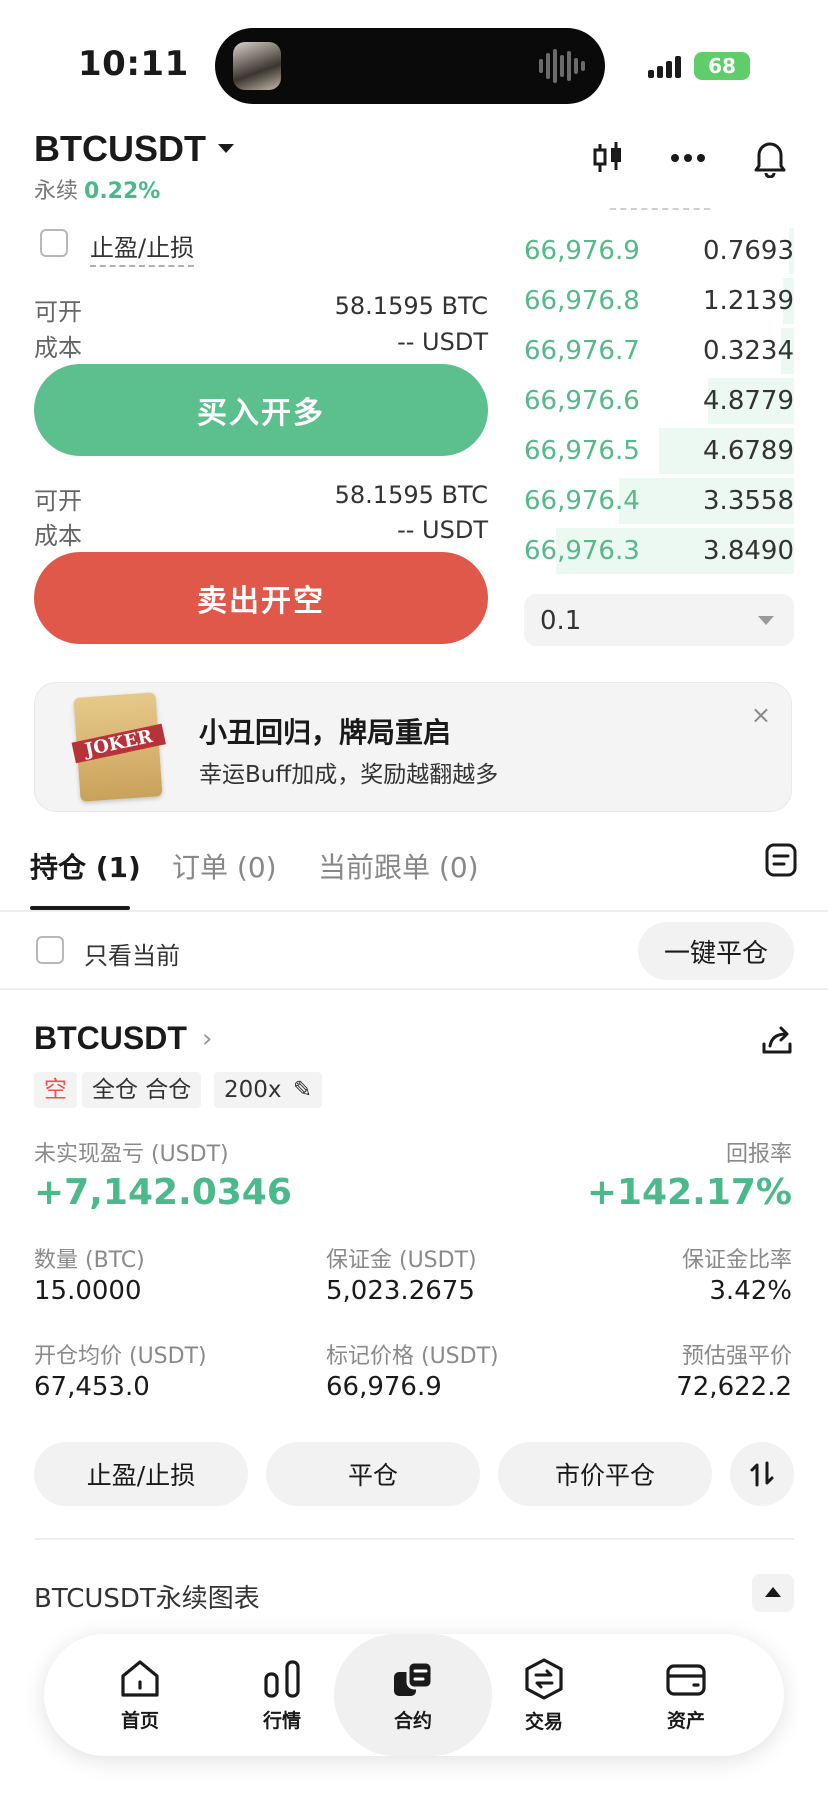  What do you see at coordinates (736, 1260) in the screenshot?
I see `margin-ratio-label: 保证金比率` at bounding box center [736, 1260].